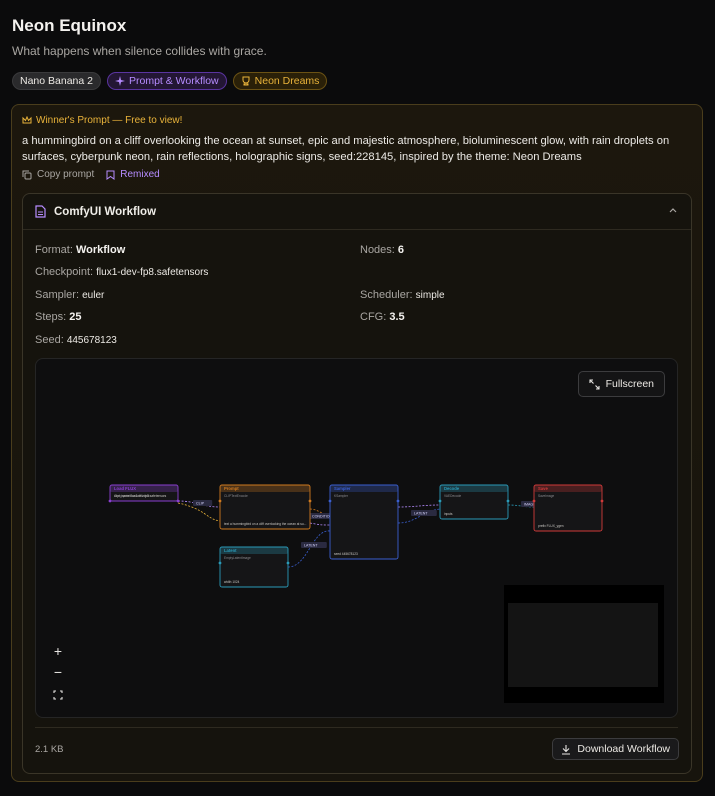 The height and width of the screenshot is (796, 715). I want to click on seed-meta: Seed: 445678123, so click(76, 340).